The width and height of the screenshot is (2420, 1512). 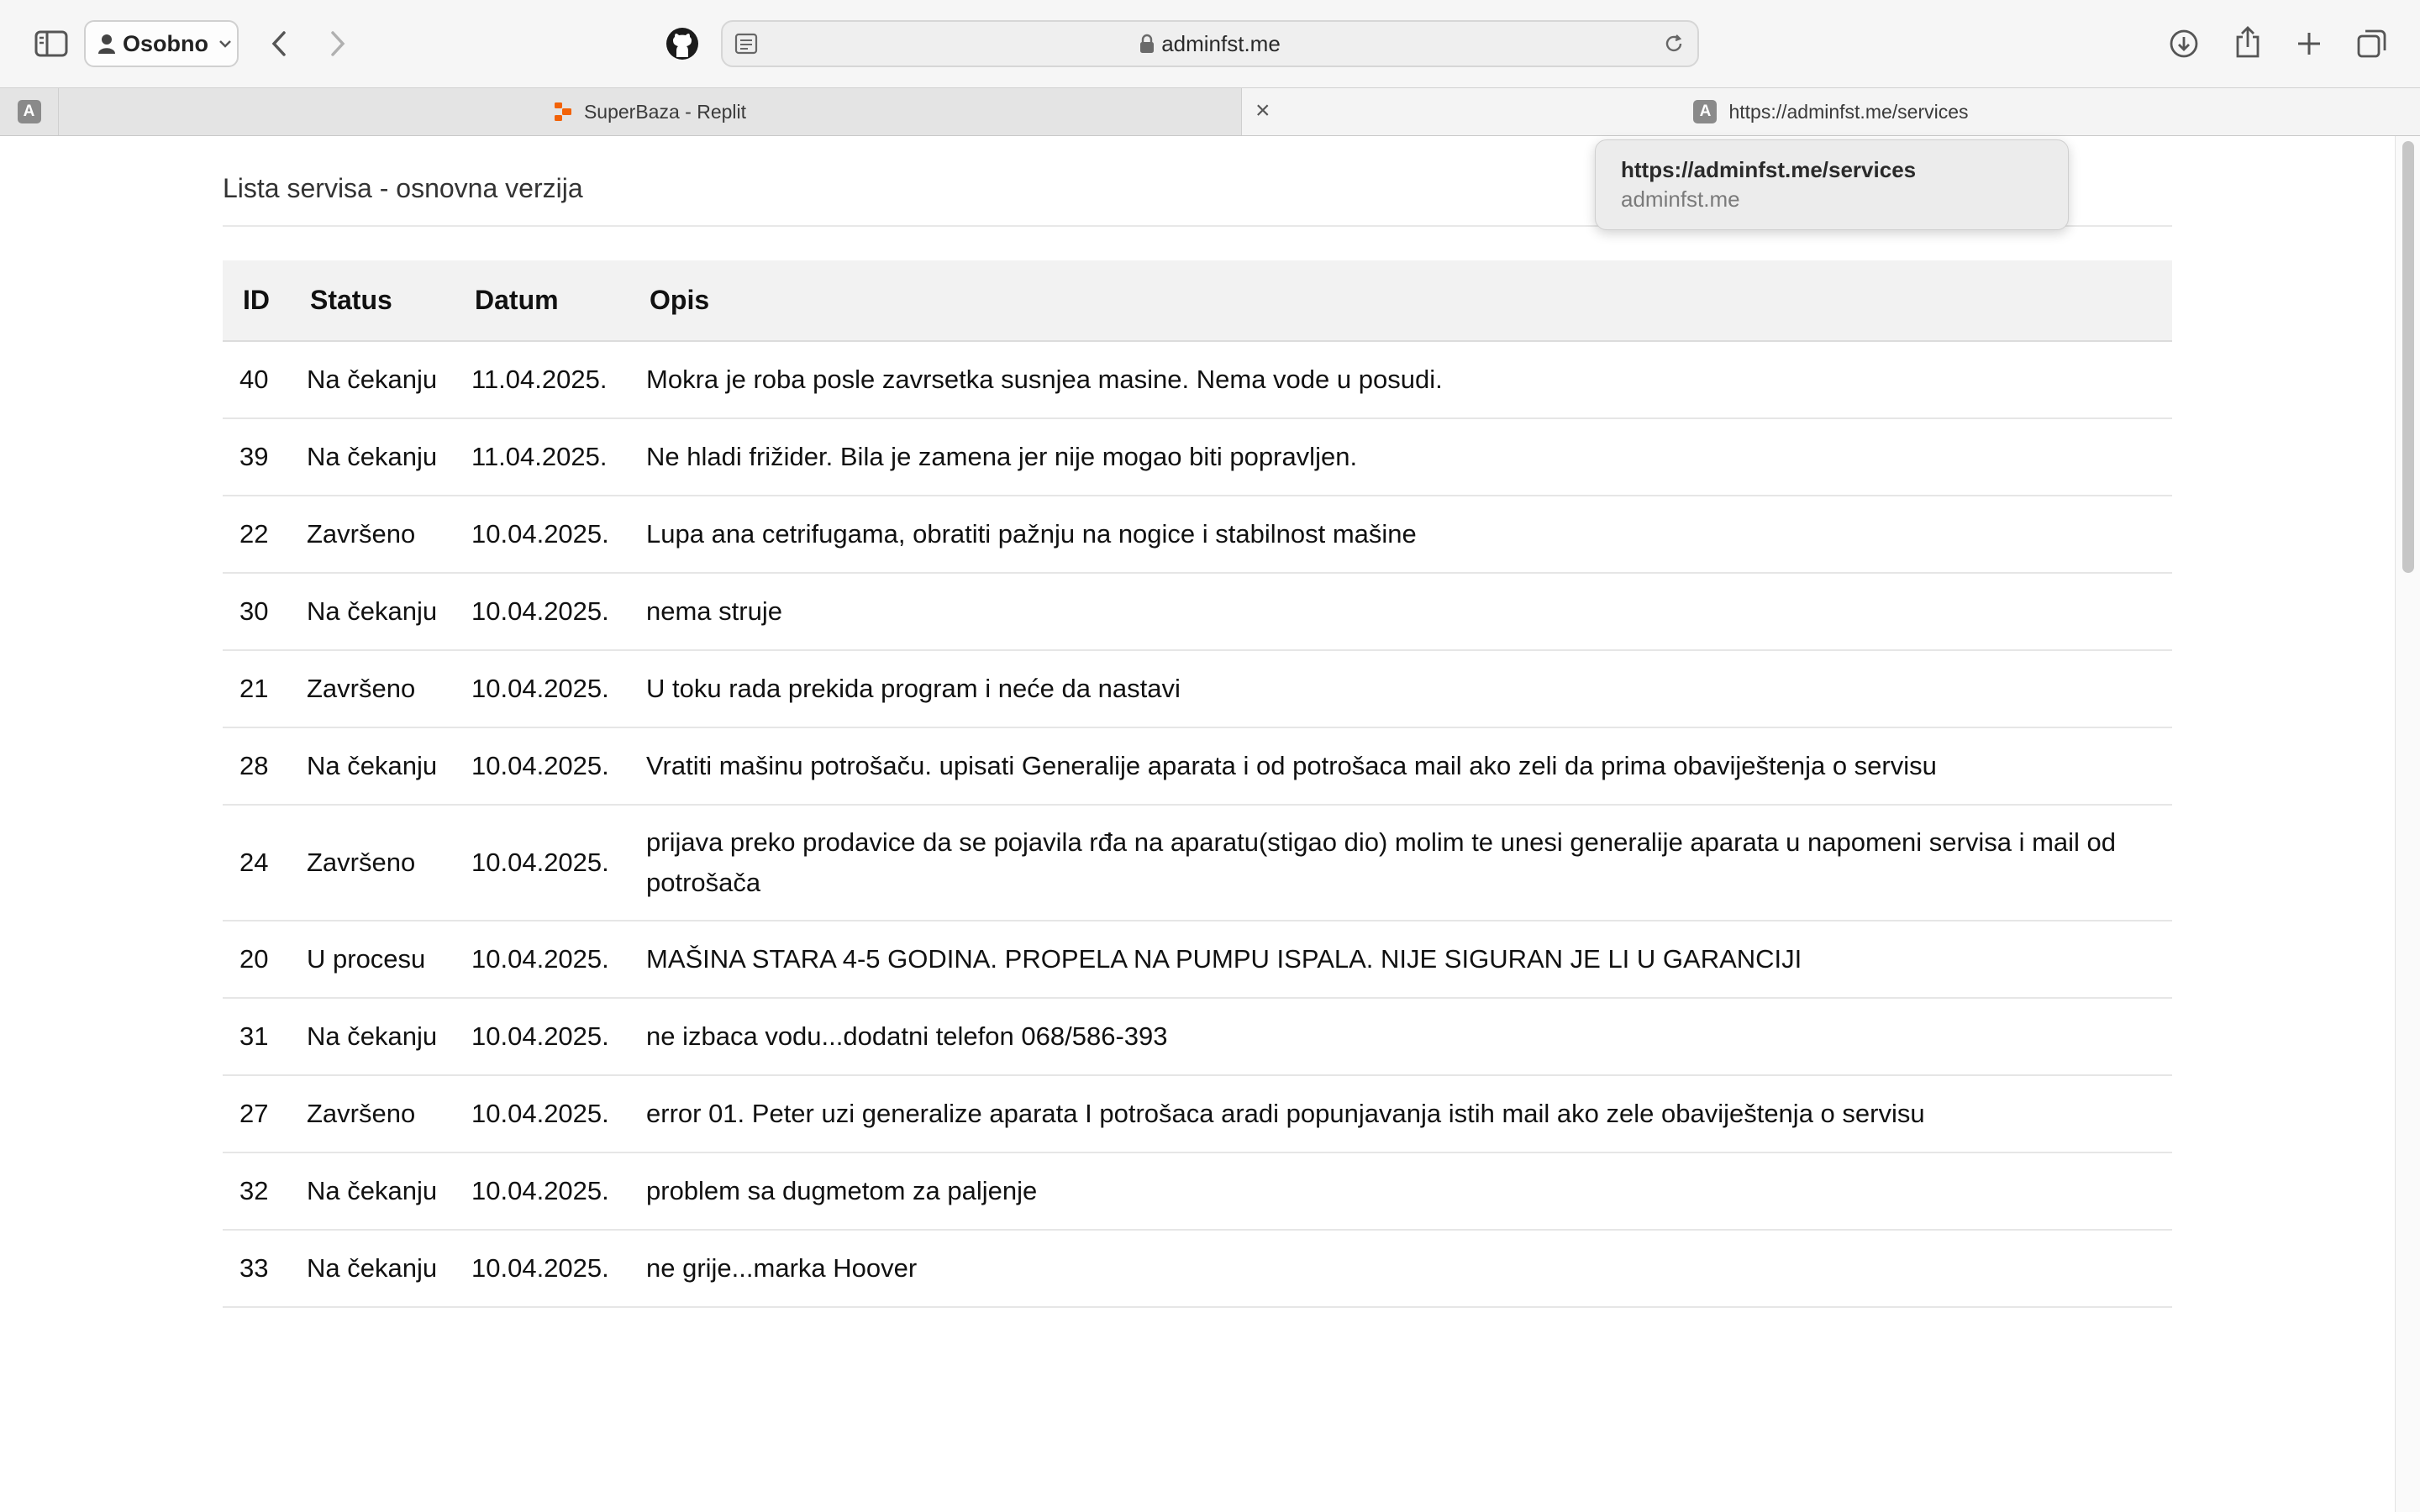 I want to click on table-header-row: ID Status Datum Opis, so click(x=1197, y=301).